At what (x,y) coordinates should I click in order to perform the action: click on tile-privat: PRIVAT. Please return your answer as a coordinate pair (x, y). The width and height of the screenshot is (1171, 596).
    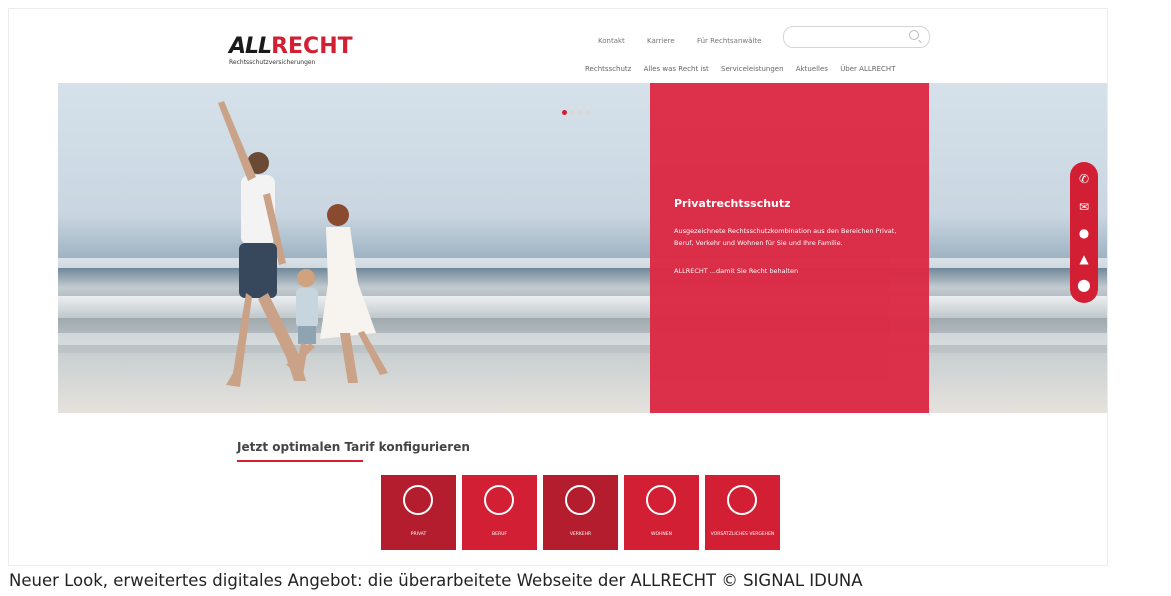
    Looking at the image, I should click on (418, 512).